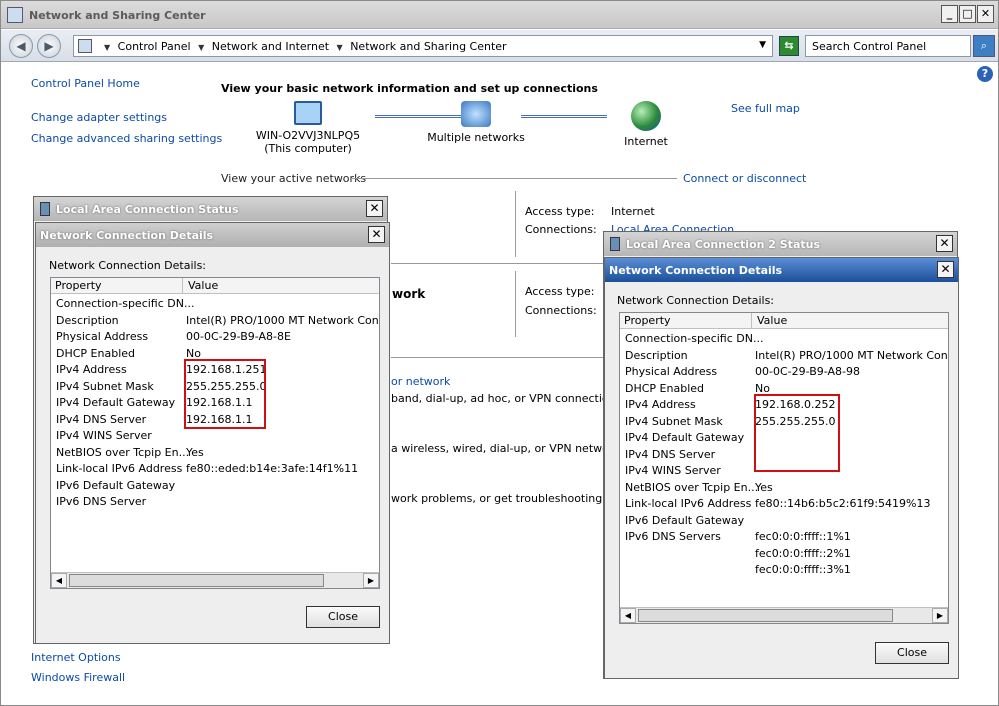  I want to click on table-row: IPv6 DNS Servers fec0:0:0:ffff::1%1, so click(784, 537).